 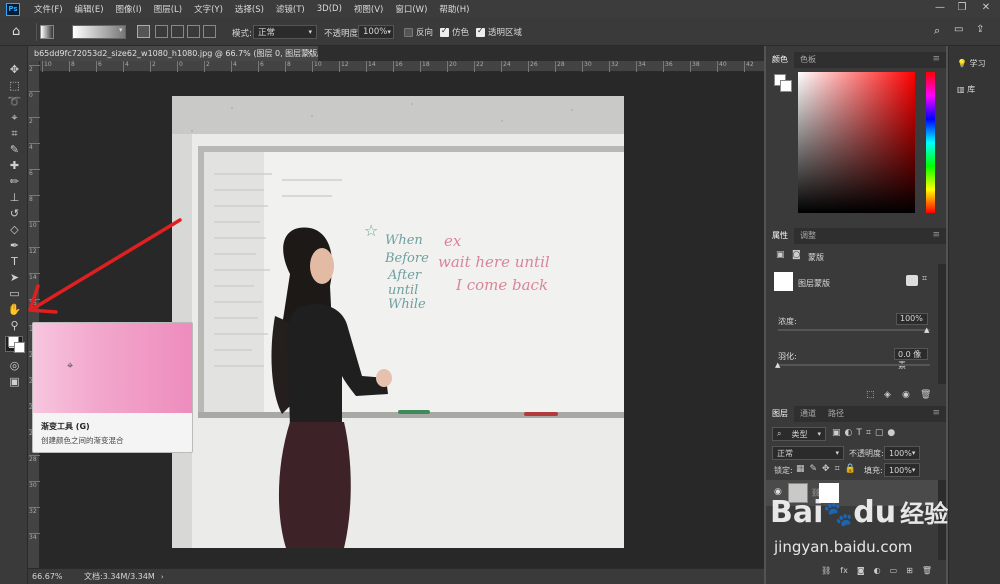 What do you see at coordinates (911, 359) in the screenshot?
I see `feather-input: 0.0 像素` at bounding box center [911, 359].